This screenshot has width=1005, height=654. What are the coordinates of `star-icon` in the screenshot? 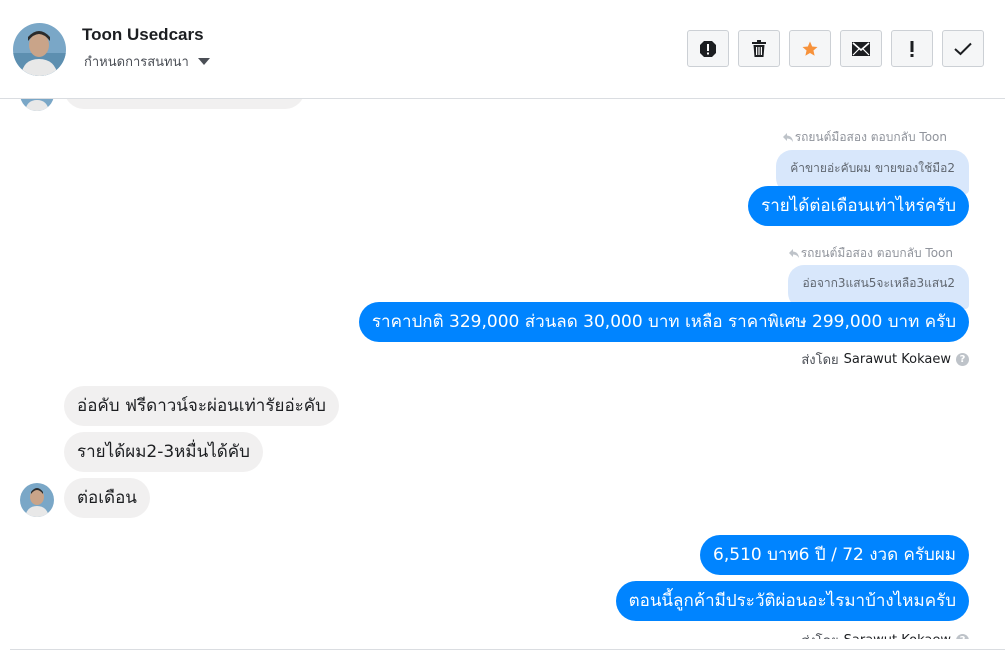 It's located at (810, 48).